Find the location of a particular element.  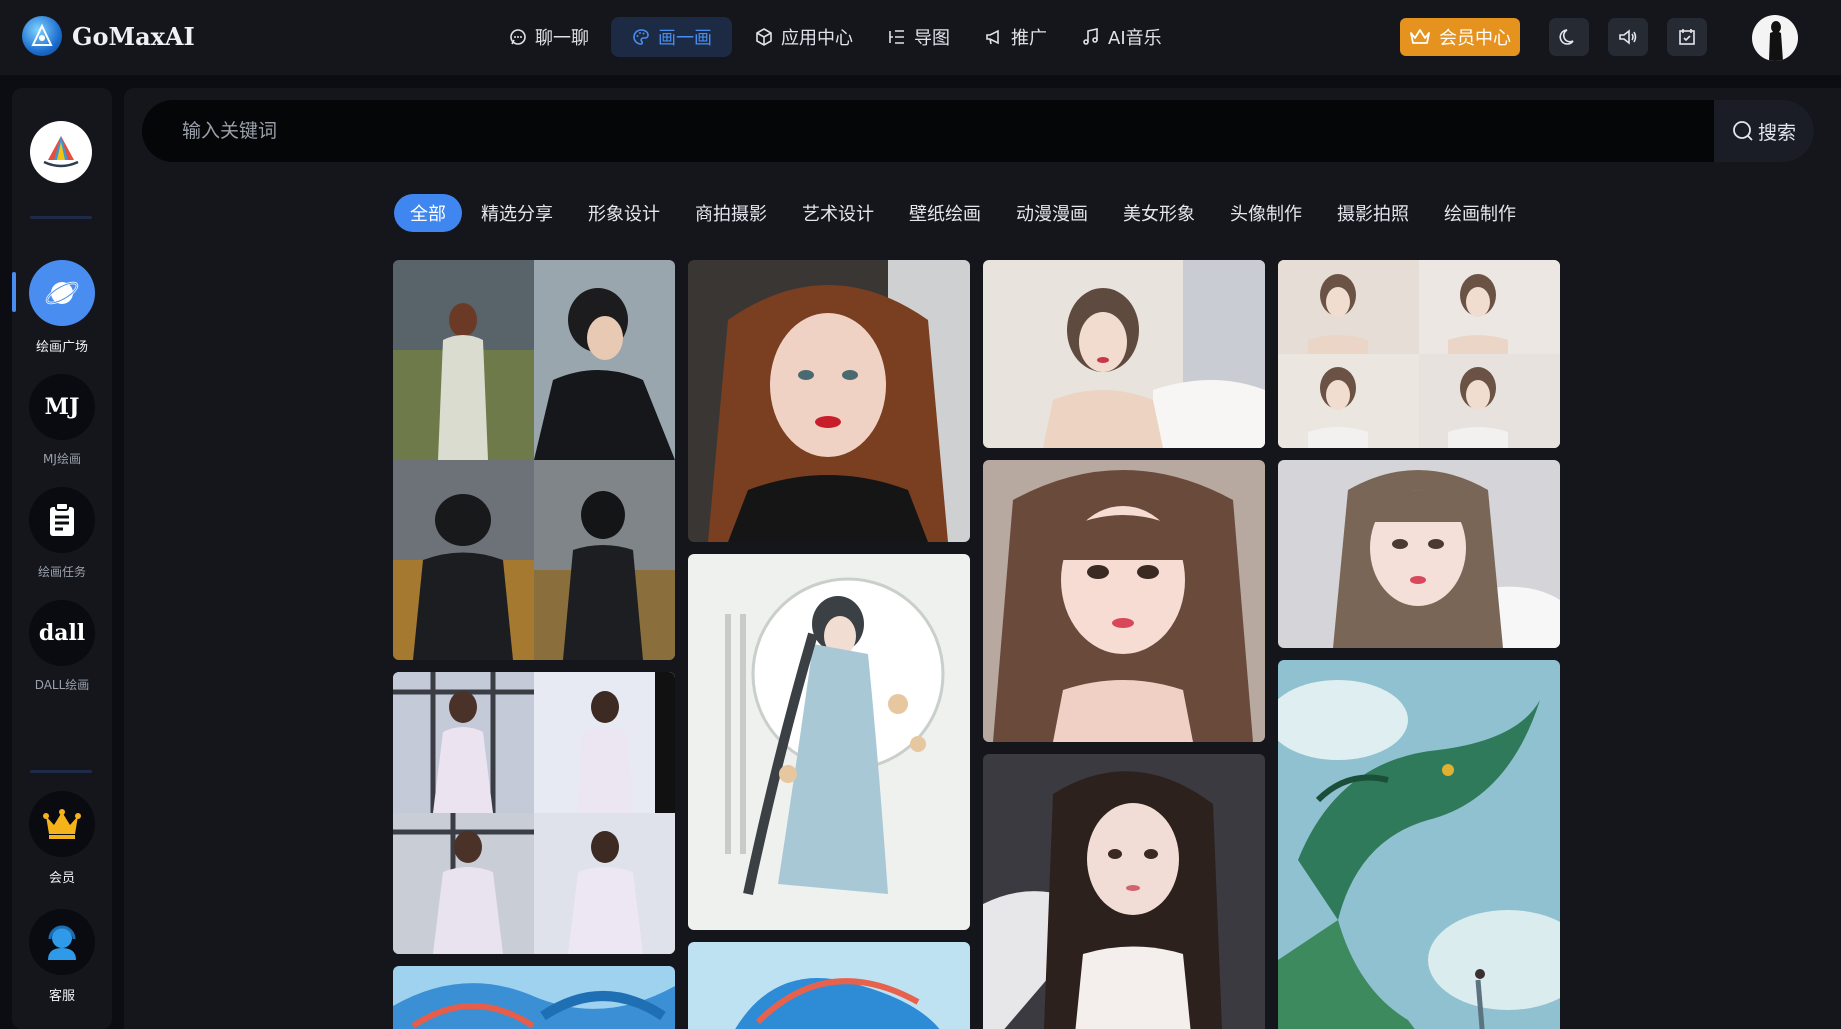

brand-name: GoMaxAI is located at coordinates (133, 36).